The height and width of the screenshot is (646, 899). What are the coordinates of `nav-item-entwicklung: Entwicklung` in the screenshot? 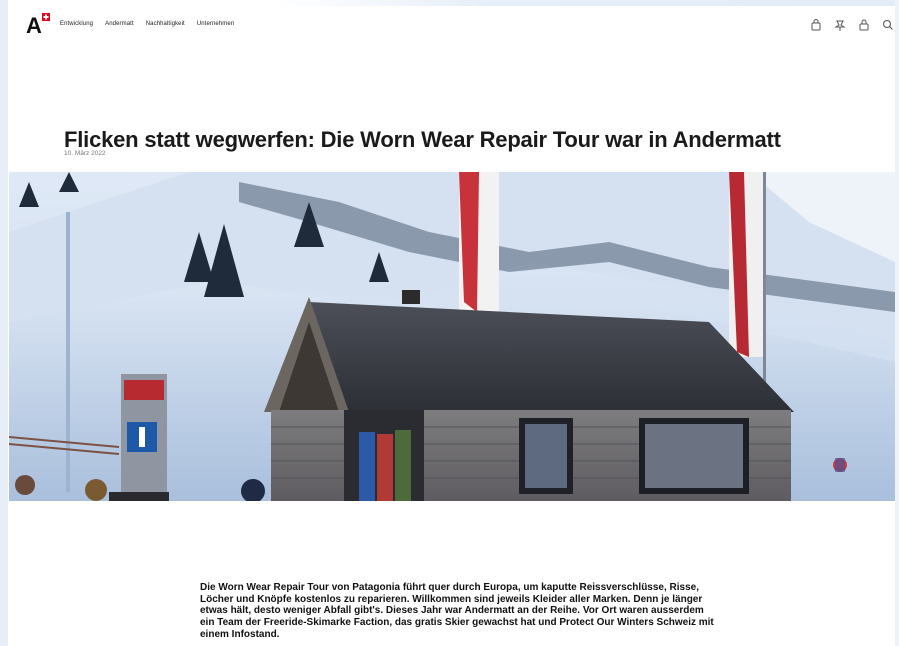 It's located at (76, 24).